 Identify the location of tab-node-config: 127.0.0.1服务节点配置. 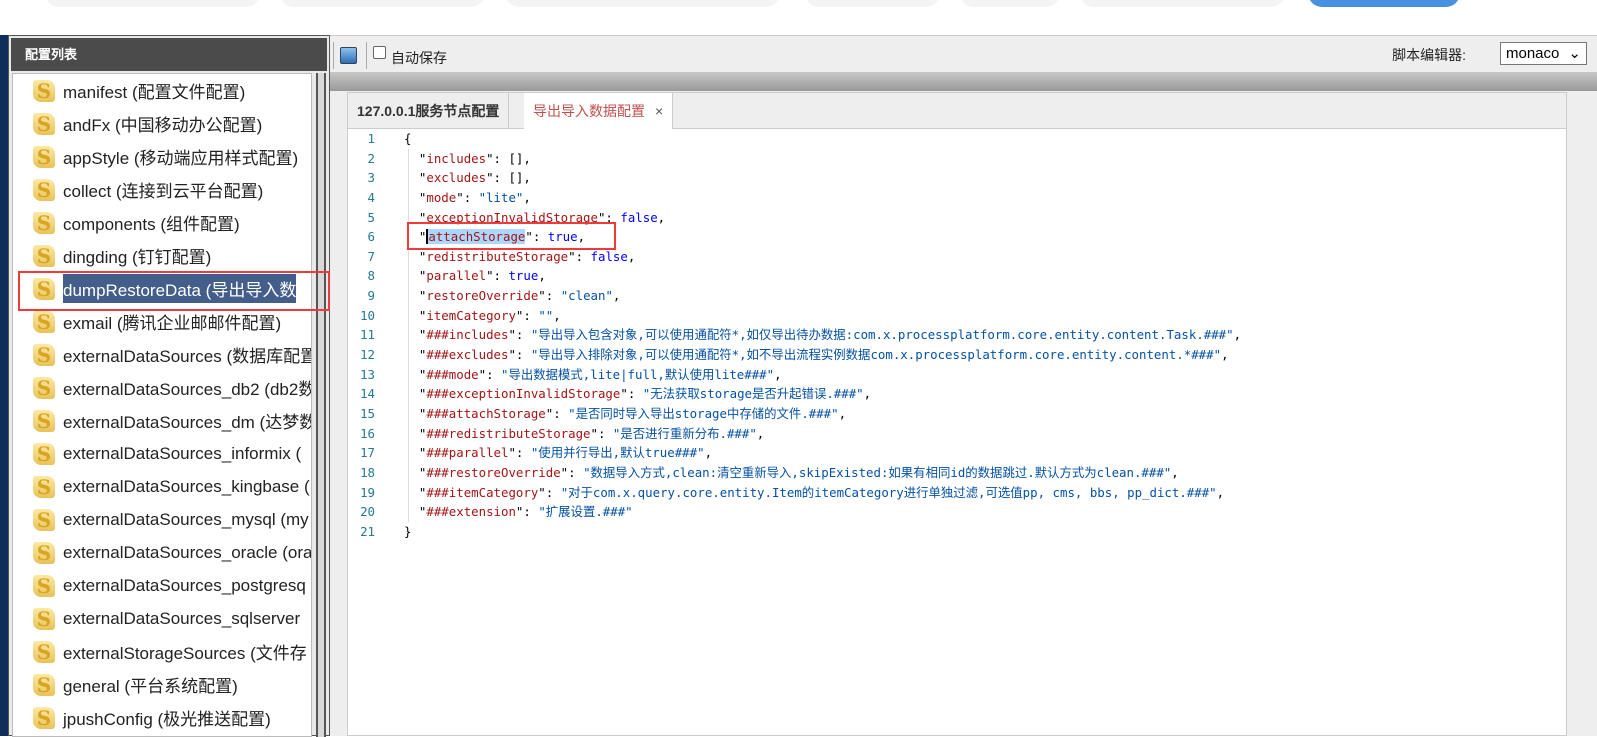
(429, 111).